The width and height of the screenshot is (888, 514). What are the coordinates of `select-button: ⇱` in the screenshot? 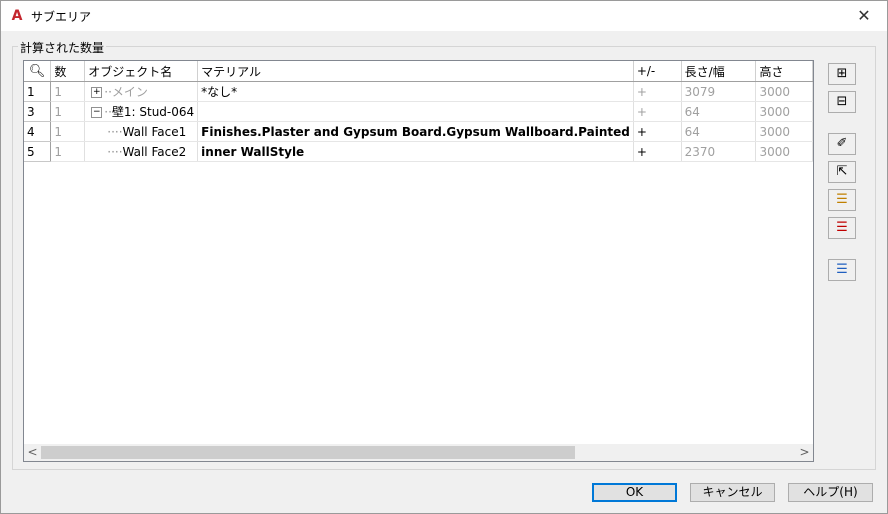 It's located at (842, 172).